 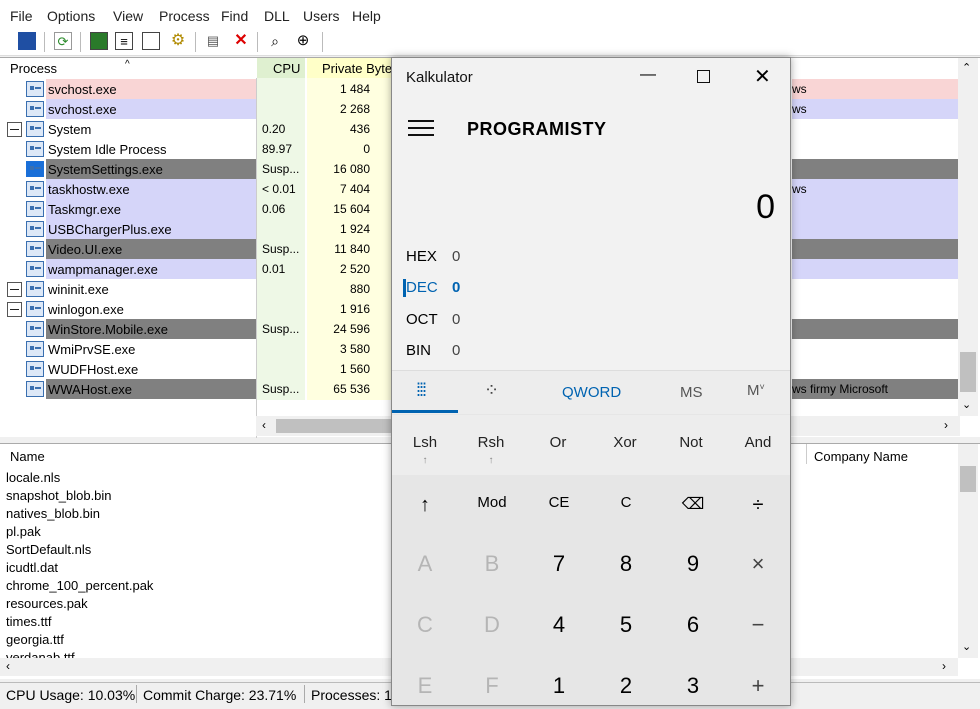 I want to click on clear-button: C, so click(x=626, y=512).